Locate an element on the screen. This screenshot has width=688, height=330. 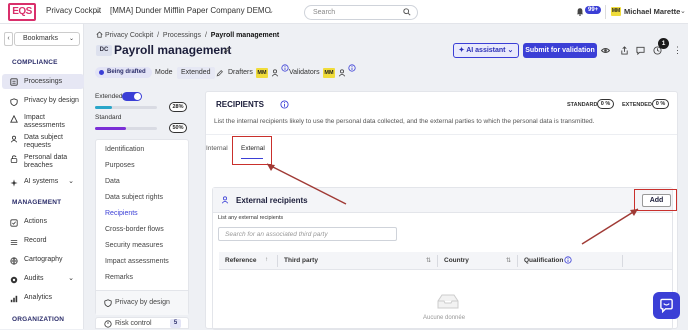
extended-score-value: 0 % is located at coordinates (660, 104).